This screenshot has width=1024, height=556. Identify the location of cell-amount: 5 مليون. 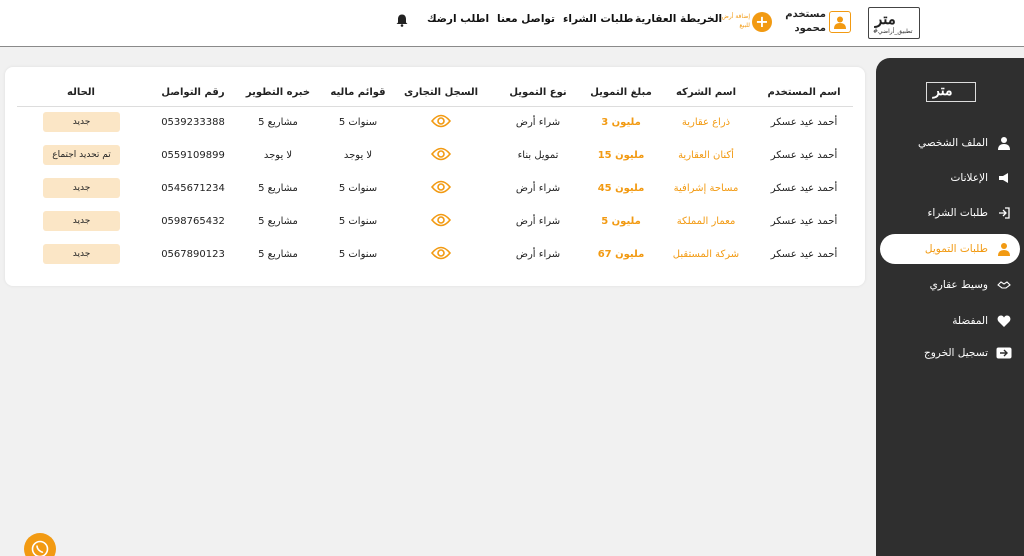
(621, 221).